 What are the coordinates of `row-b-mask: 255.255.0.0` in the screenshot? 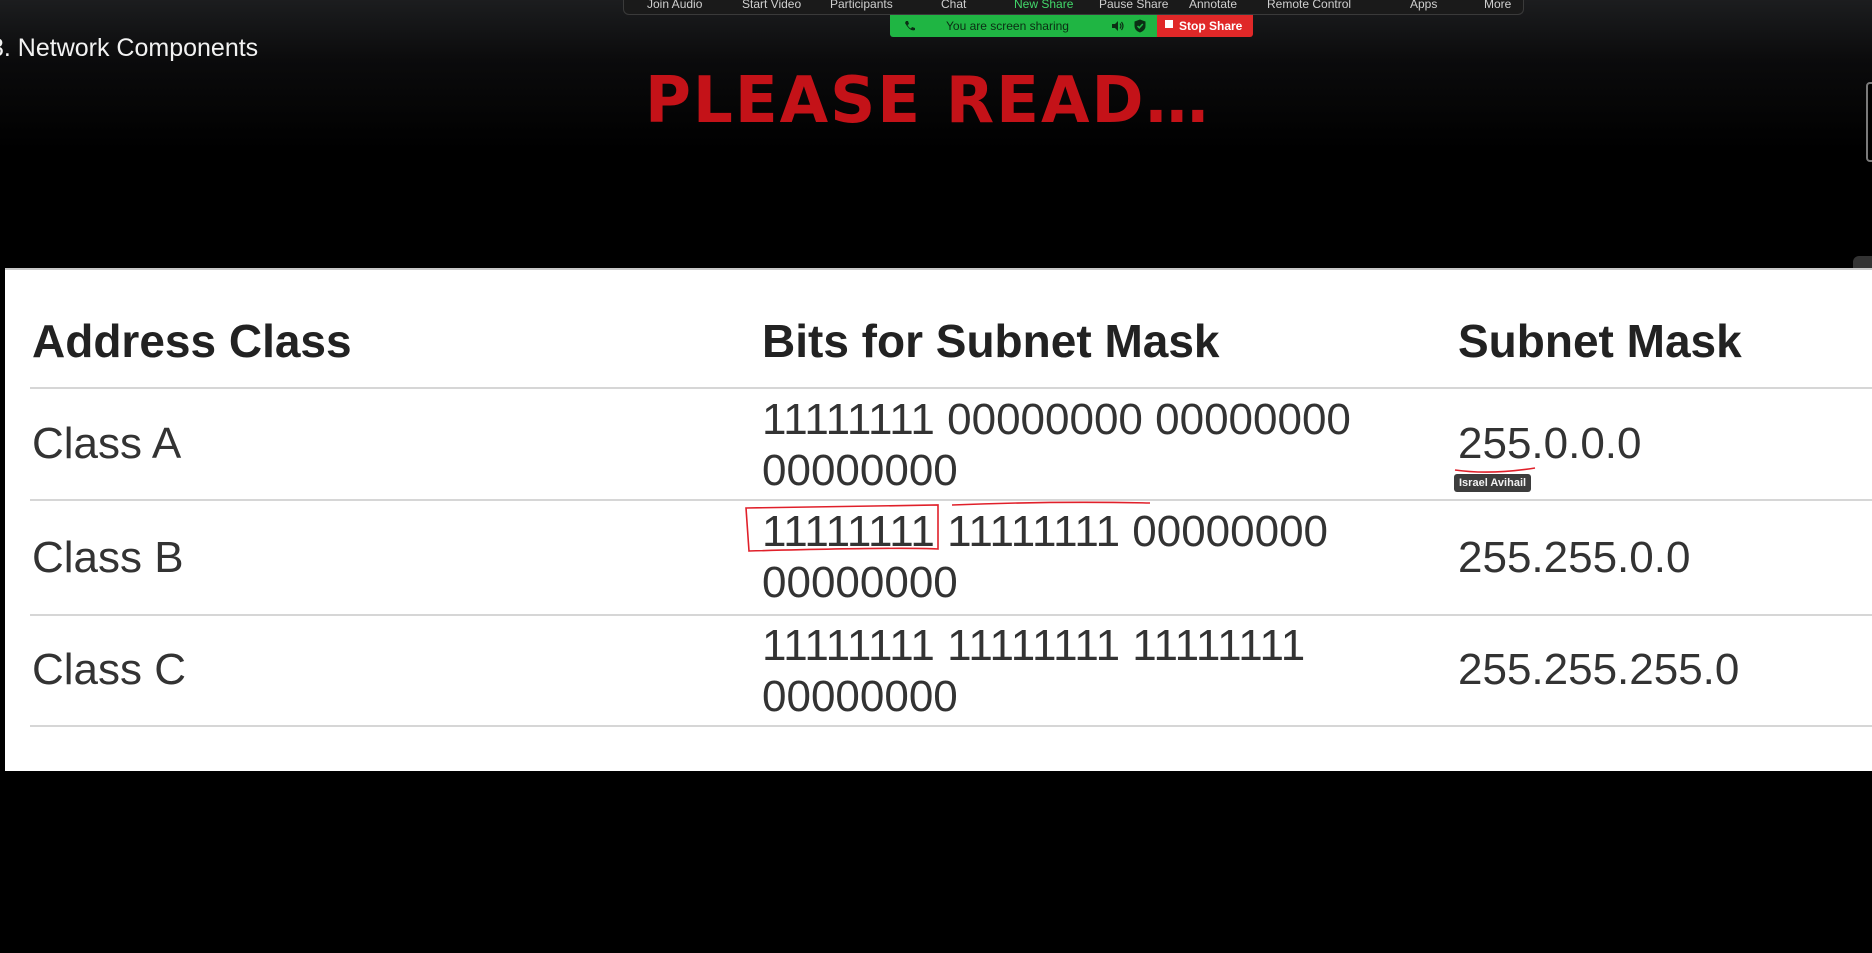 It's located at (1574, 557).